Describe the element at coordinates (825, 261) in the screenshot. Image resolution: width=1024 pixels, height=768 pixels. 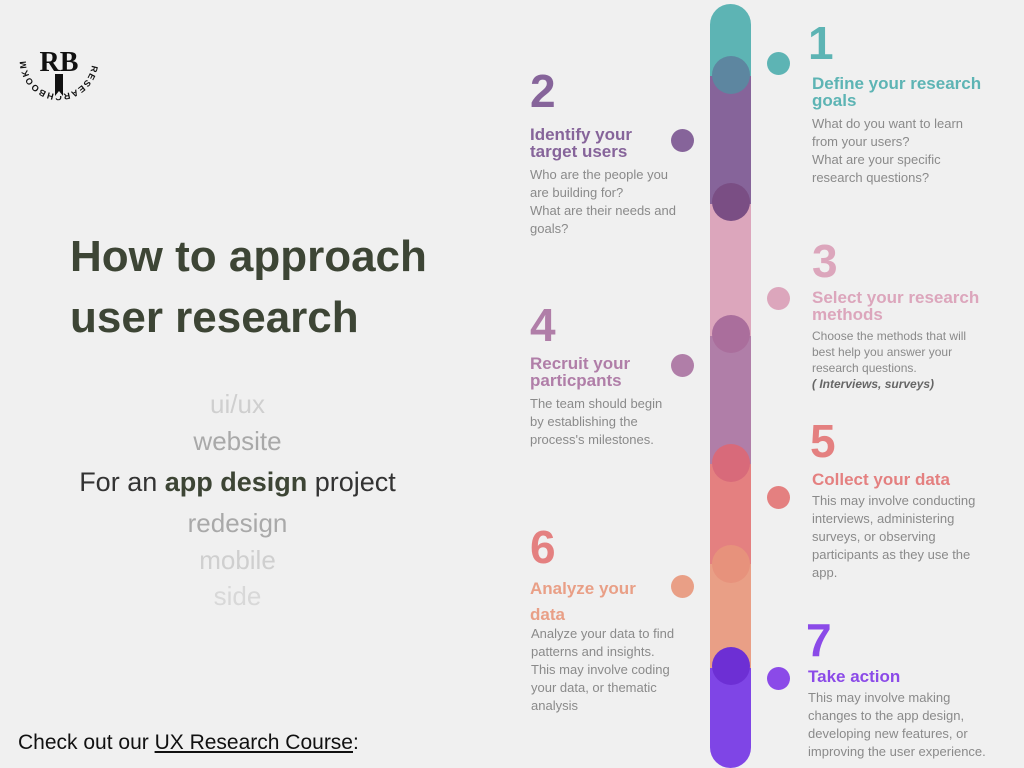
I see `step-3-number: 3` at that location.